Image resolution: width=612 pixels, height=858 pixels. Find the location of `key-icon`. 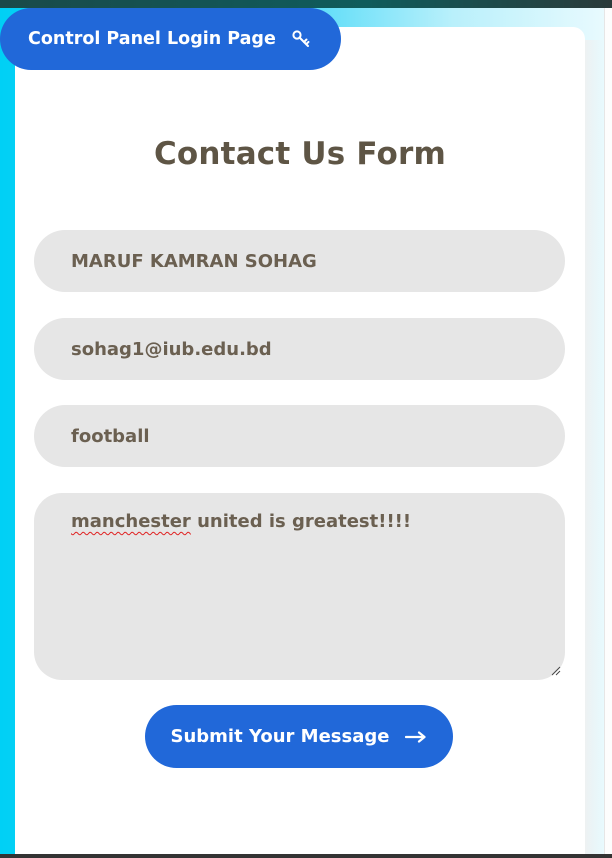

key-icon is located at coordinates (301, 39).